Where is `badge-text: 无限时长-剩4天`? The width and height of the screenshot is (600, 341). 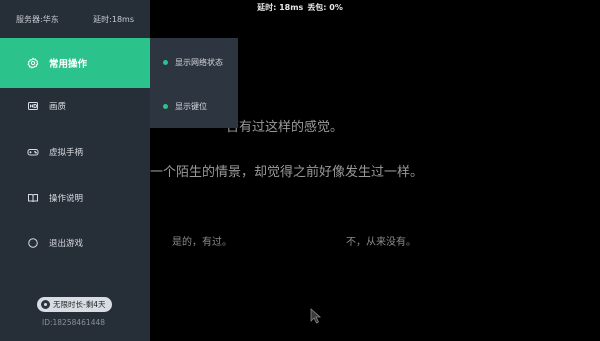
badge-text: 无限时长-剩4天 is located at coordinates (79, 304).